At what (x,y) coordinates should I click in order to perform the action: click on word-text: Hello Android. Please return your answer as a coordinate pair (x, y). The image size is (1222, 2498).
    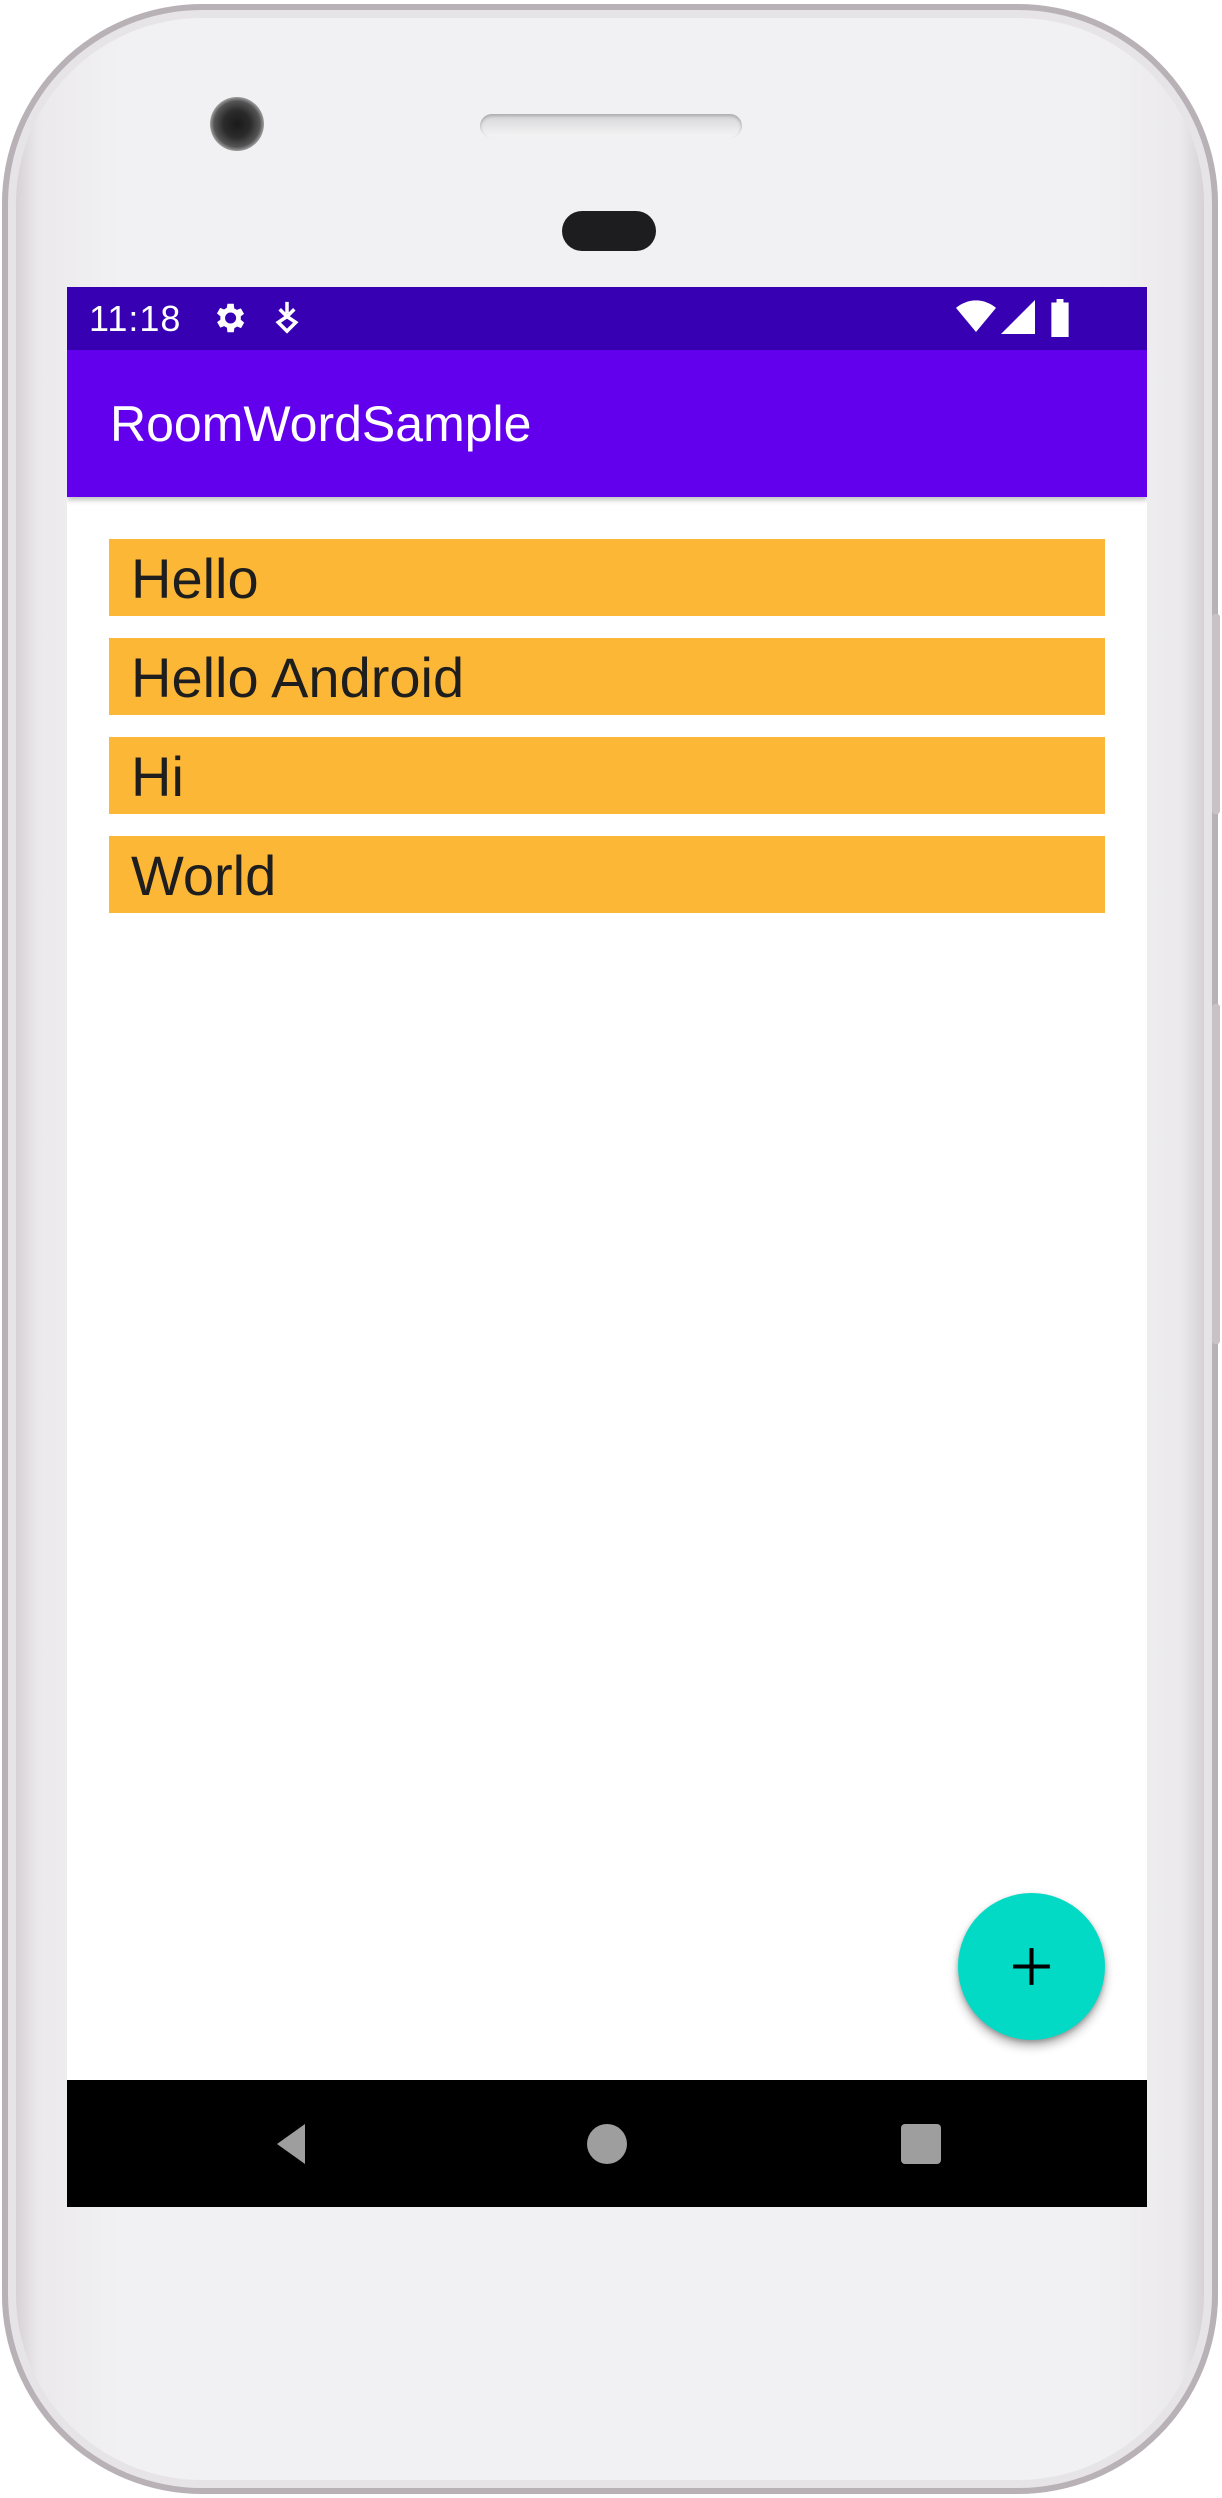
    Looking at the image, I should click on (298, 677).